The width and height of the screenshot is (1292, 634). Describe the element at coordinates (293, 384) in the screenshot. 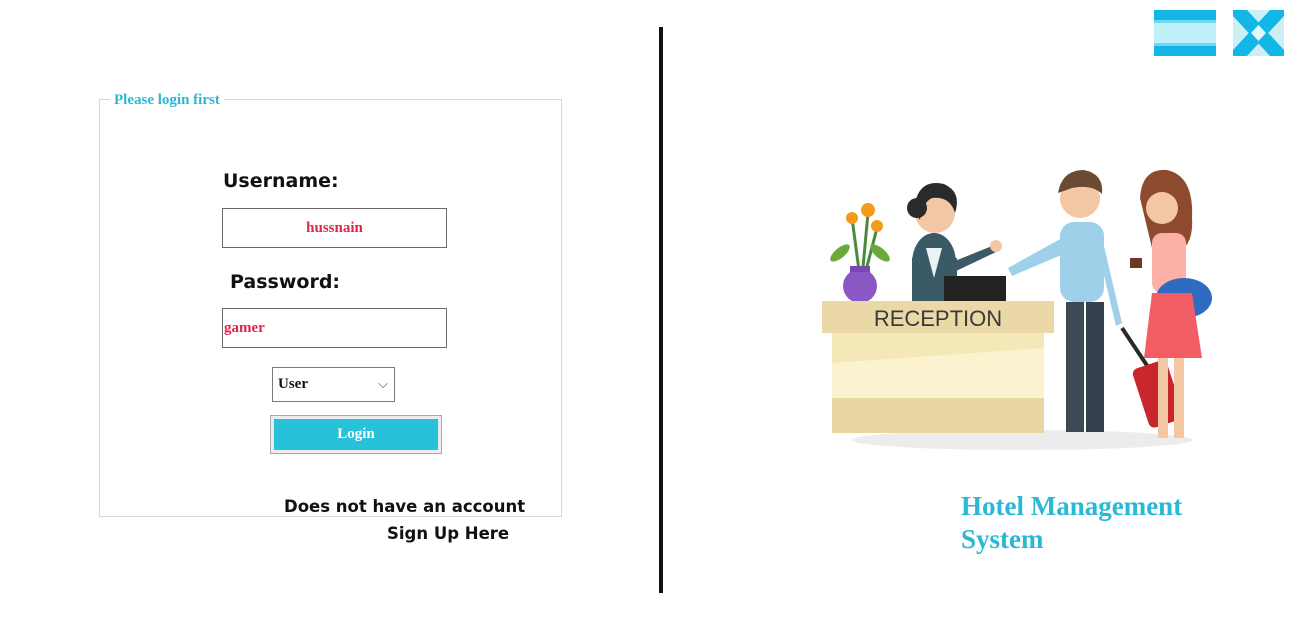

I see `role-select-value: User` at that location.